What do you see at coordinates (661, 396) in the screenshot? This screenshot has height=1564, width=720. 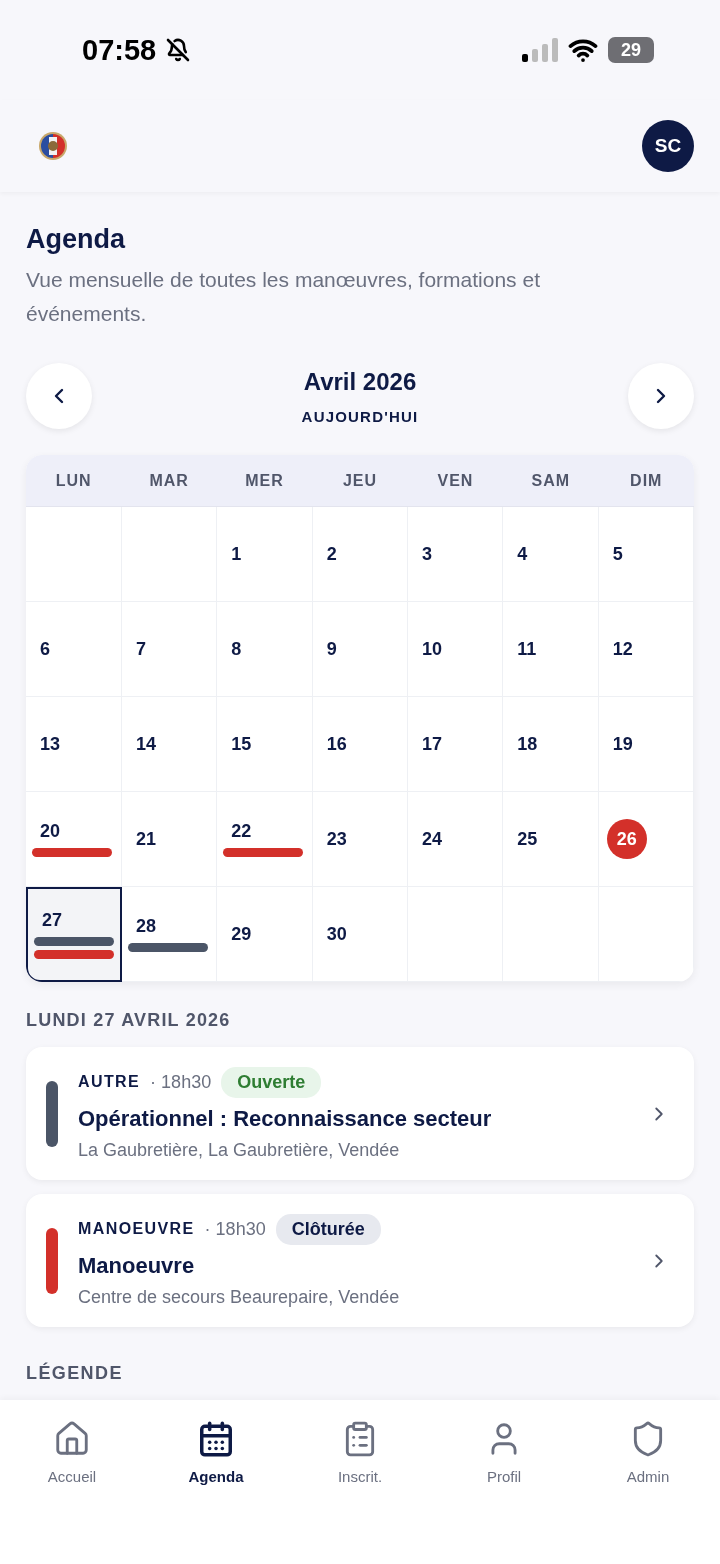 I see `next-month-button` at bounding box center [661, 396].